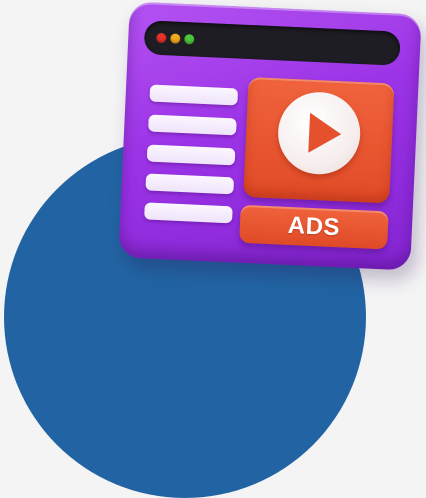 This screenshot has width=426, height=498. I want to click on play-icon, so click(325, 133).